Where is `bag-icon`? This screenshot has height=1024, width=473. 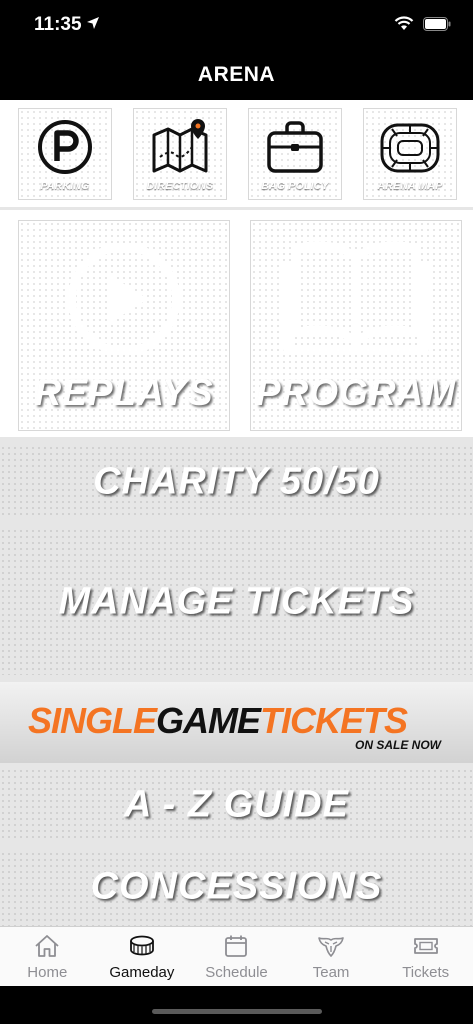 bag-icon is located at coordinates (295, 147).